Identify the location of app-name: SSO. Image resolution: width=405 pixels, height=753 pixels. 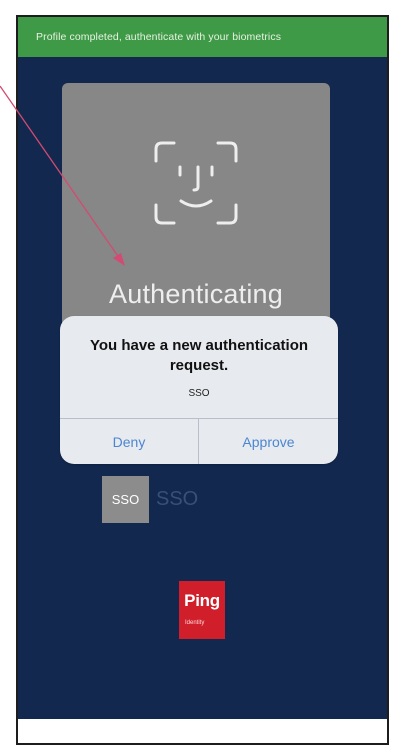
(177, 498).